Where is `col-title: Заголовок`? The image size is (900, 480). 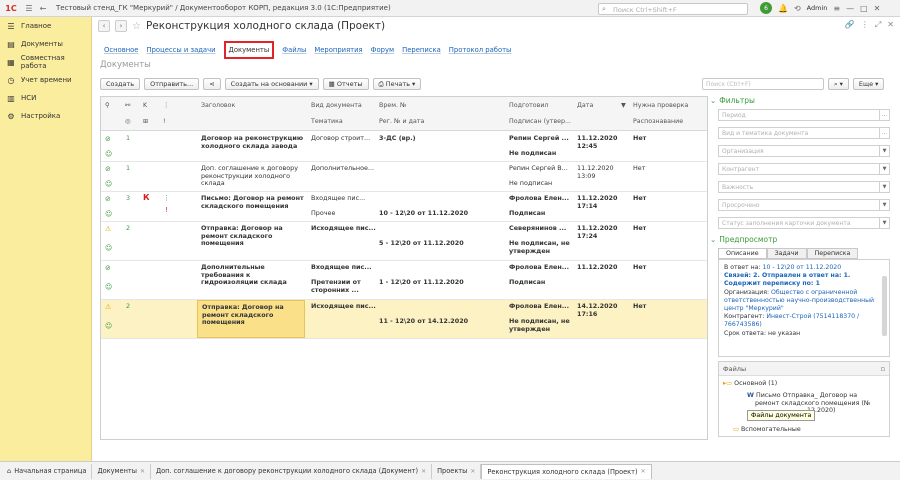
col-title: Заголовок is located at coordinates (218, 105).